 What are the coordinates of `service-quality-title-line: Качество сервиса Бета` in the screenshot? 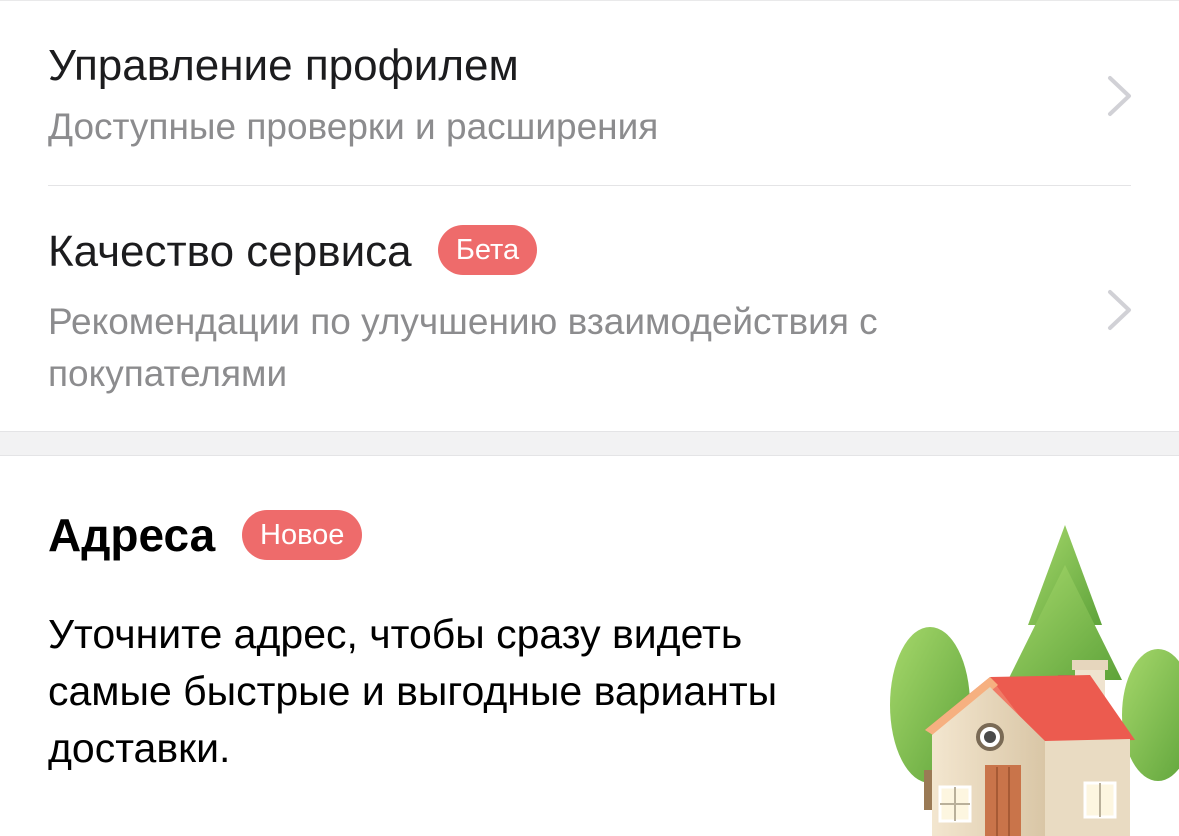 It's located at (293, 252).